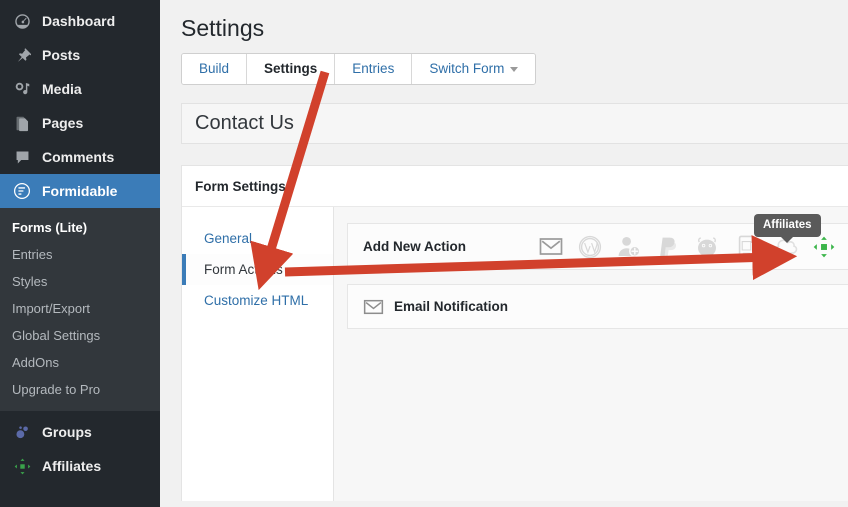 Image resolution: width=848 pixels, height=507 pixels. I want to click on submenu-item-import-export: Import/Export, so click(80, 308).